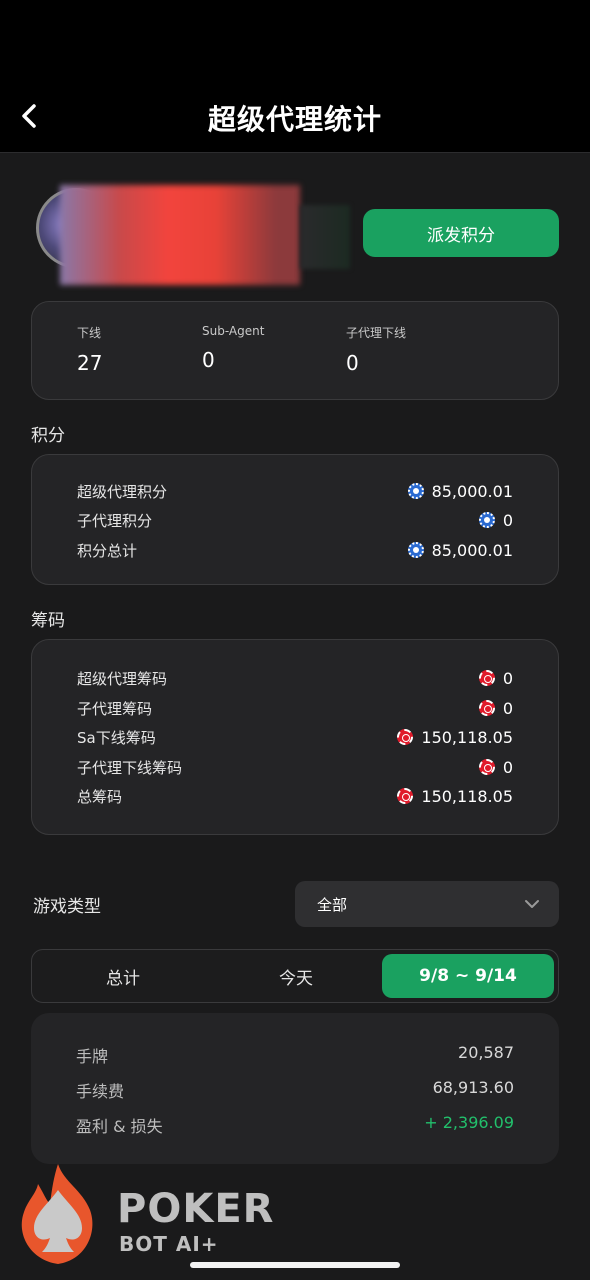 The image size is (590, 1280). Describe the element at coordinates (130, 767) in the screenshot. I see `row-label: 子代理下线筹码` at that location.